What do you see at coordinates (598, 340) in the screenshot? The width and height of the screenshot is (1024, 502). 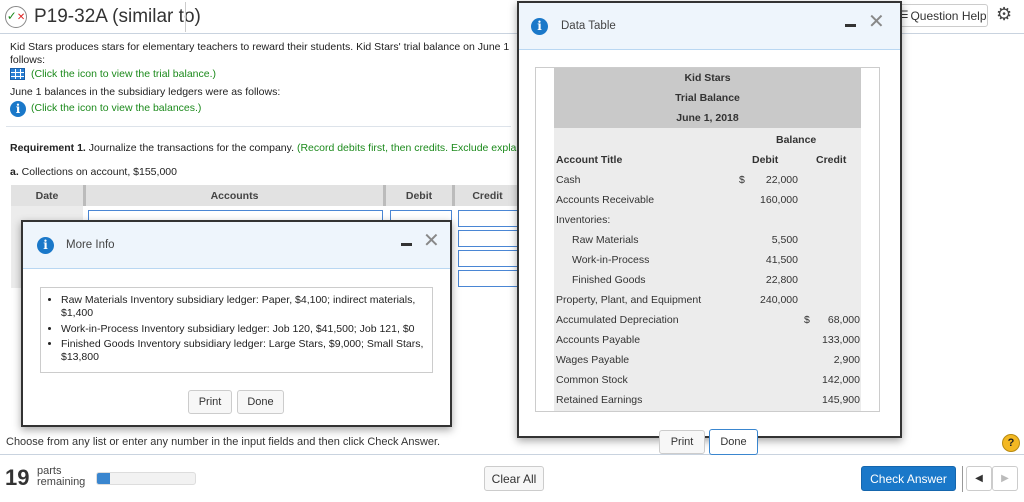 I see `row-title: Accounts Payable` at bounding box center [598, 340].